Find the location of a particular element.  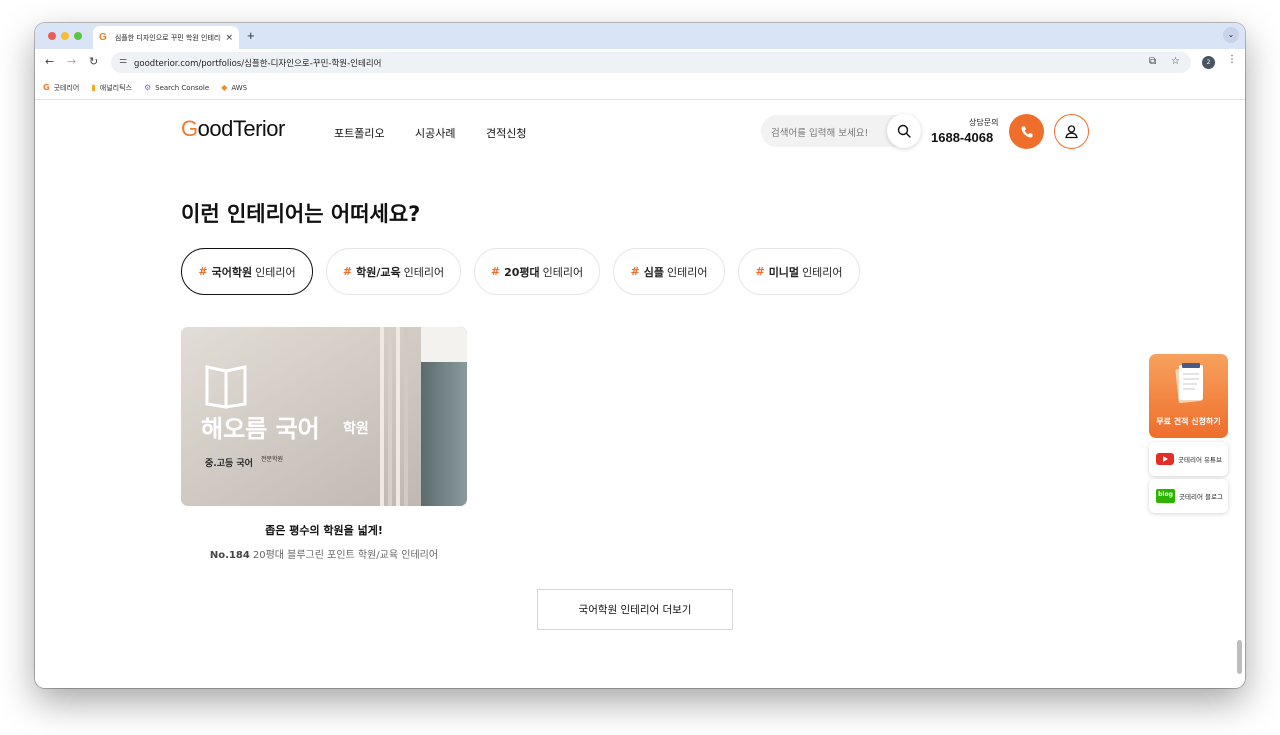

chip-academy-education: # 학원/교육 인테리어 is located at coordinates (393, 271).